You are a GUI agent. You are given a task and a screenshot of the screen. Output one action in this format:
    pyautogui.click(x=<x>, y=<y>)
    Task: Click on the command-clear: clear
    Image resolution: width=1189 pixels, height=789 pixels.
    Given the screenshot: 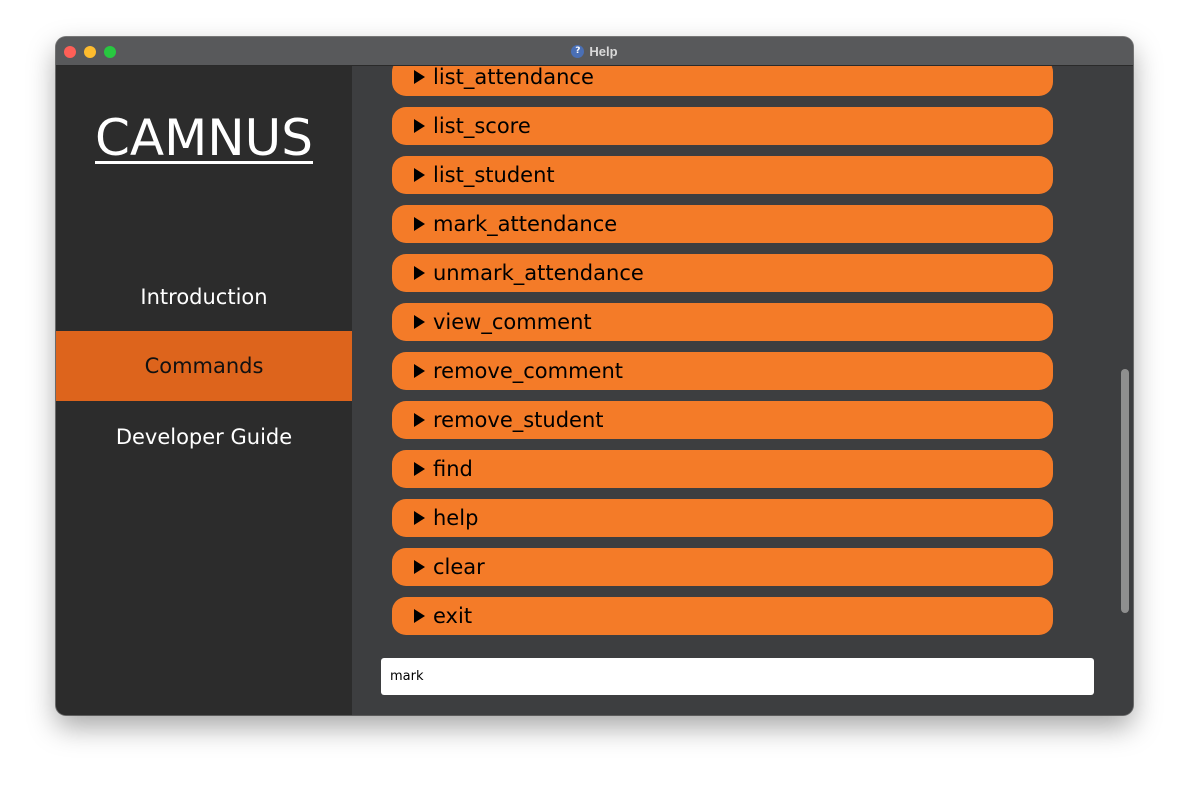 What is the action you would take?
    pyautogui.click(x=722, y=567)
    